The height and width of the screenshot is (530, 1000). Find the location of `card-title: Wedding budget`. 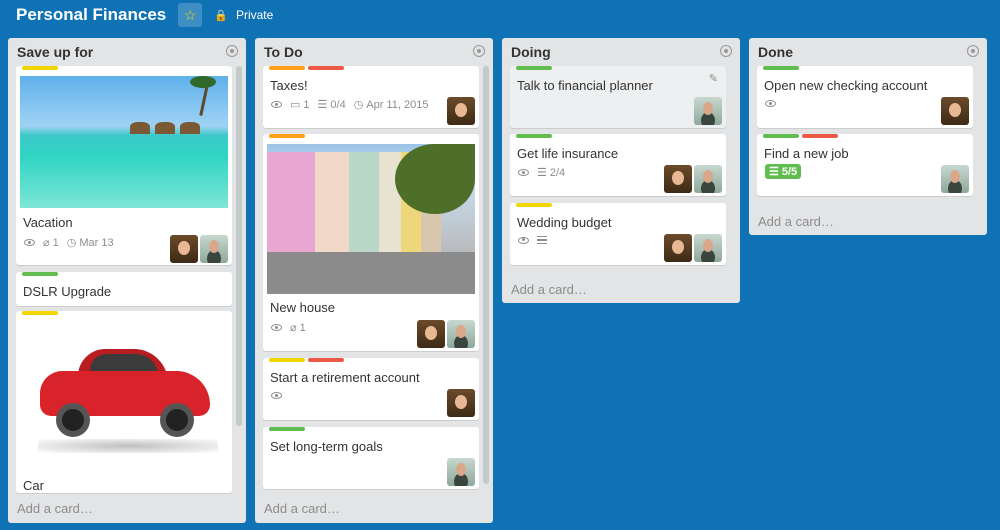

card-title: Wedding budget is located at coordinates (564, 222).